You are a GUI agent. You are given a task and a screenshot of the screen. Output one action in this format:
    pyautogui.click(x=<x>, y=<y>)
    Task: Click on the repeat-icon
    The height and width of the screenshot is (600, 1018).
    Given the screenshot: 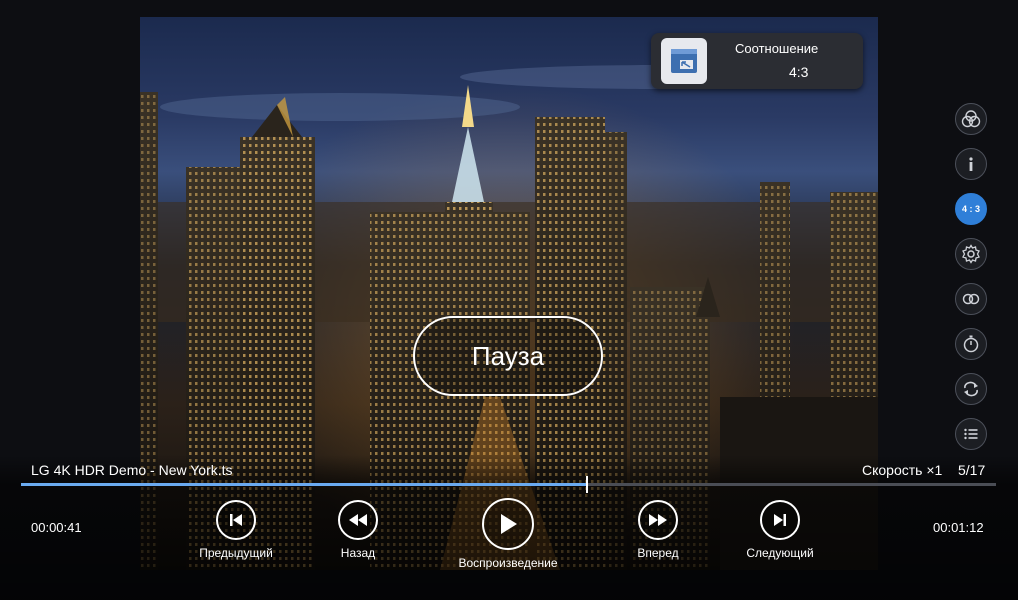 What is the action you would take?
    pyautogui.click(x=971, y=389)
    